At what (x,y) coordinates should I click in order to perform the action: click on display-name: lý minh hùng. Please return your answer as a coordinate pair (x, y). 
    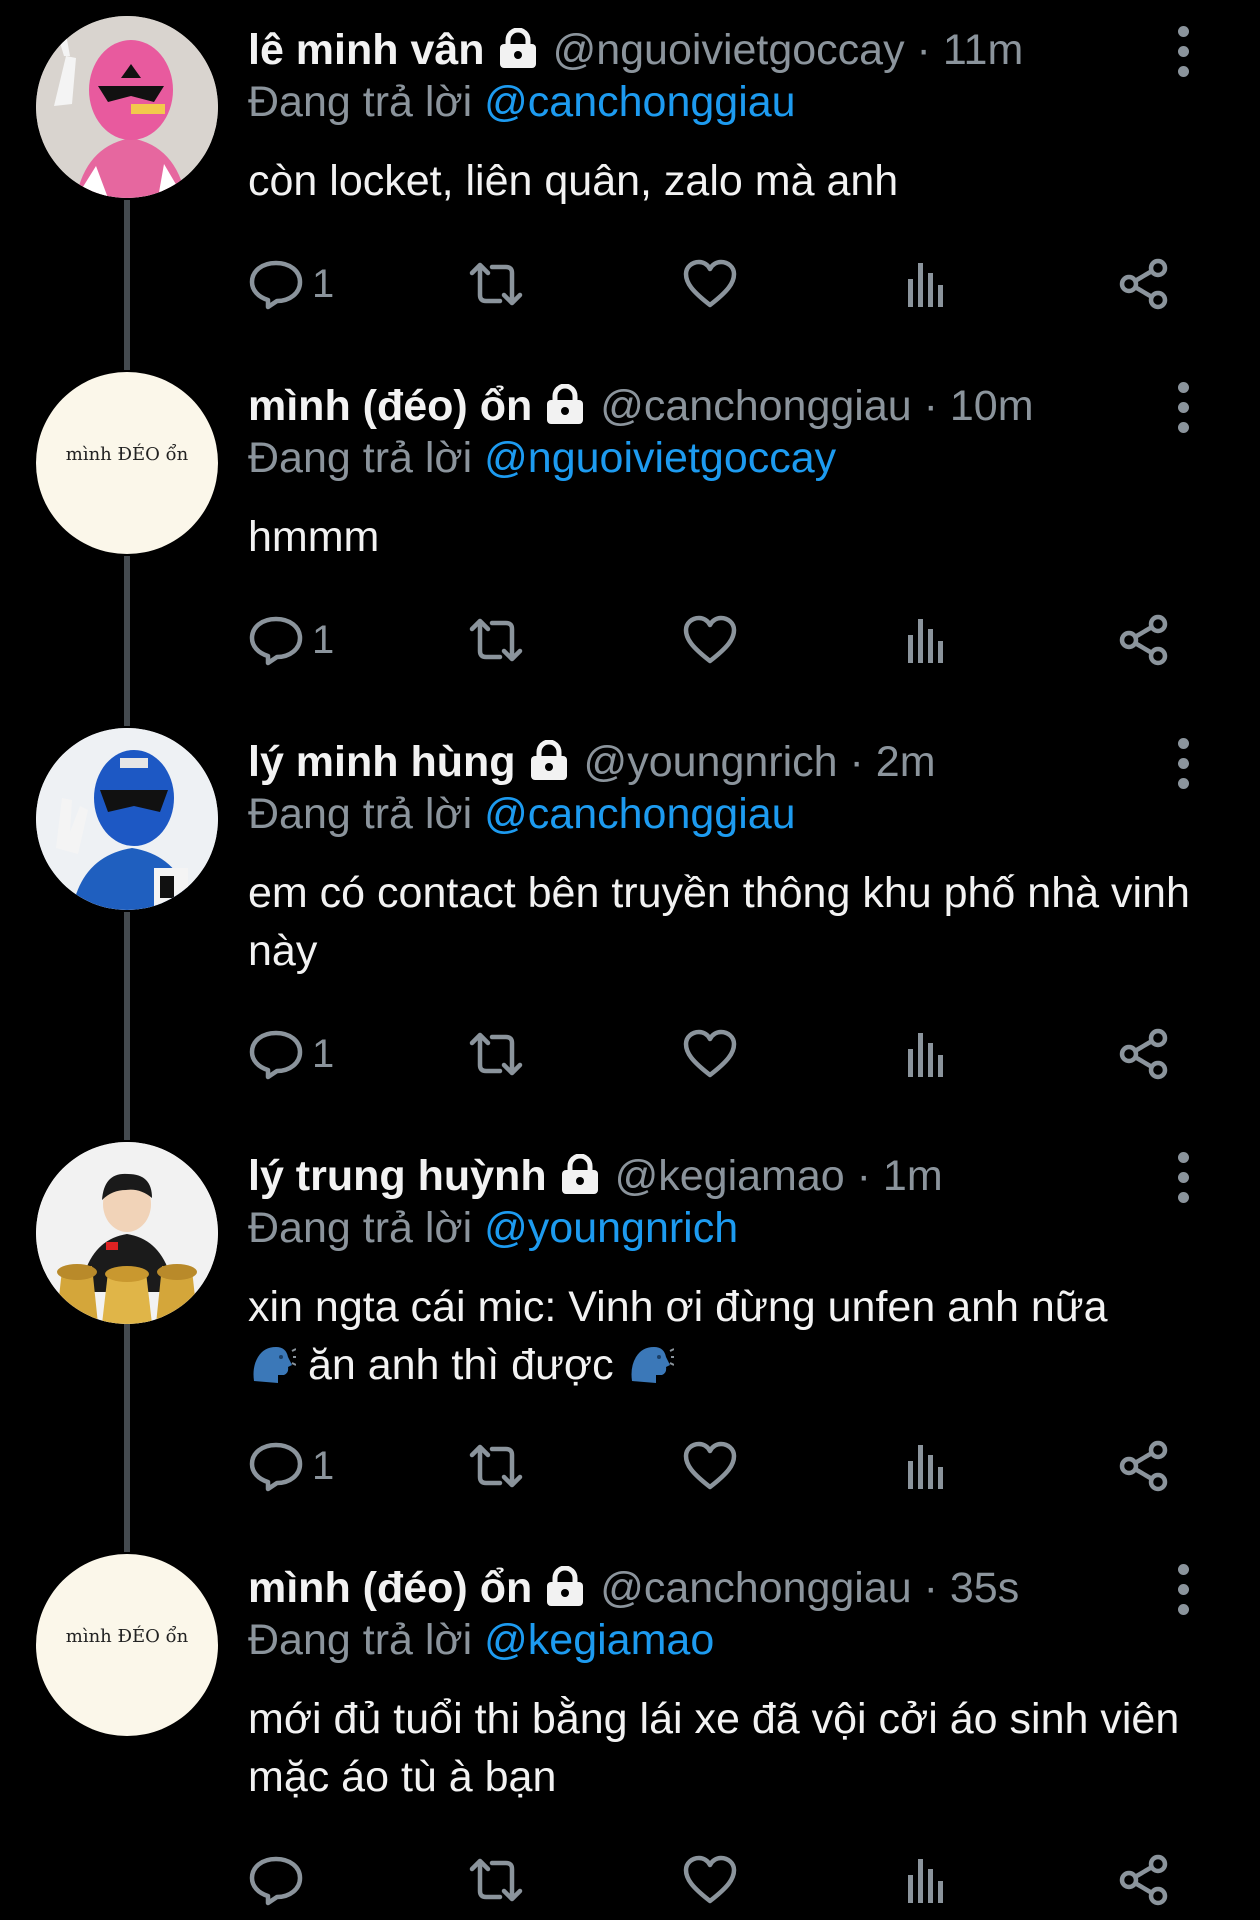
    Looking at the image, I should click on (382, 762).